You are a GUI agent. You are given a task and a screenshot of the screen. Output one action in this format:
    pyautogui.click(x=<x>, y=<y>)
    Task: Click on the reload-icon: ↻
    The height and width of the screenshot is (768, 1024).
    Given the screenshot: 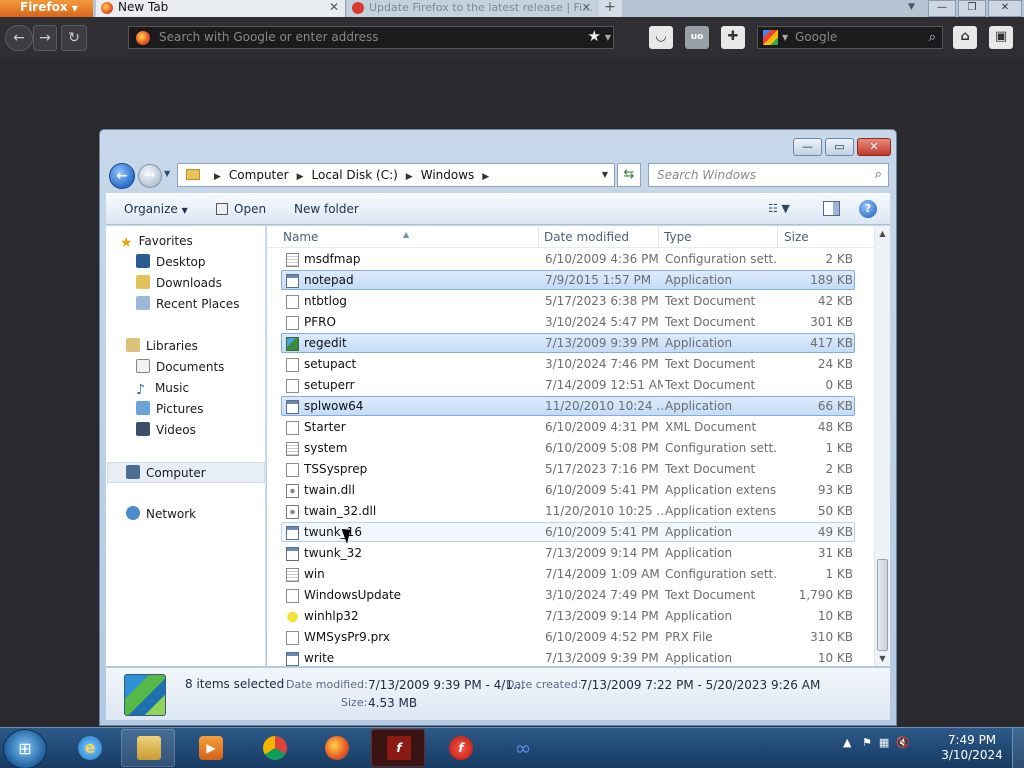 What is the action you would take?
    pyautogui.click(x=74, y=38)
    